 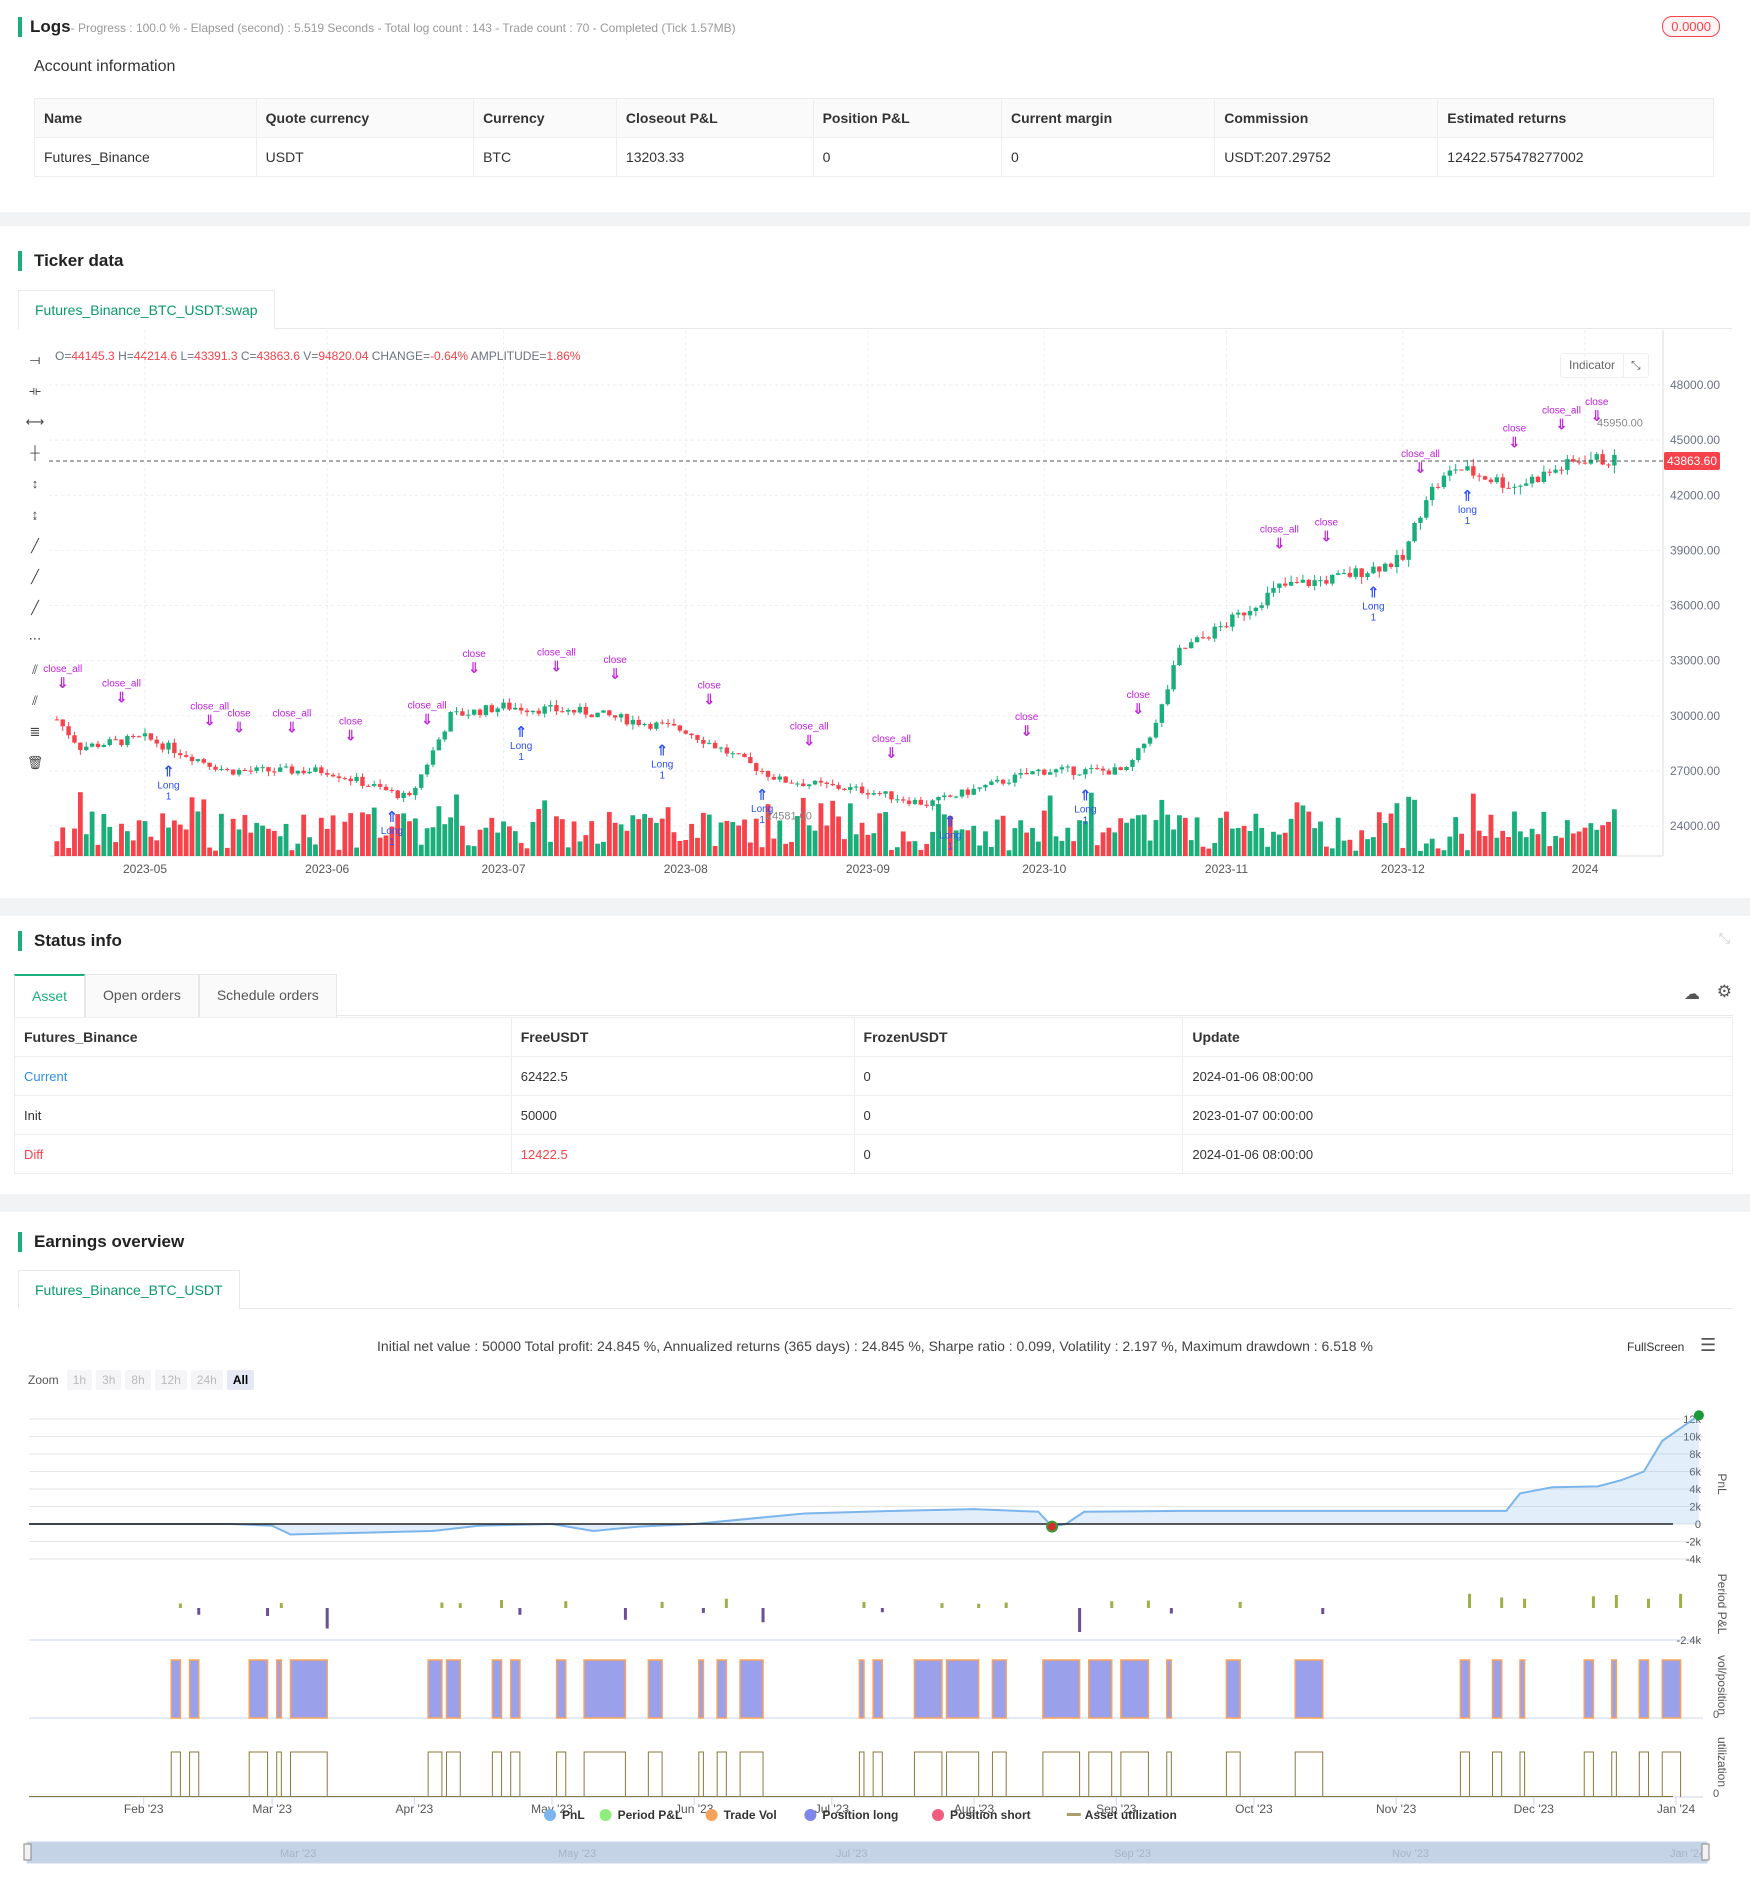 What do you see at coordinates (1233, 1774) in the screenshot?
I see `utilization-step` at bounding box center [1233, 1774].